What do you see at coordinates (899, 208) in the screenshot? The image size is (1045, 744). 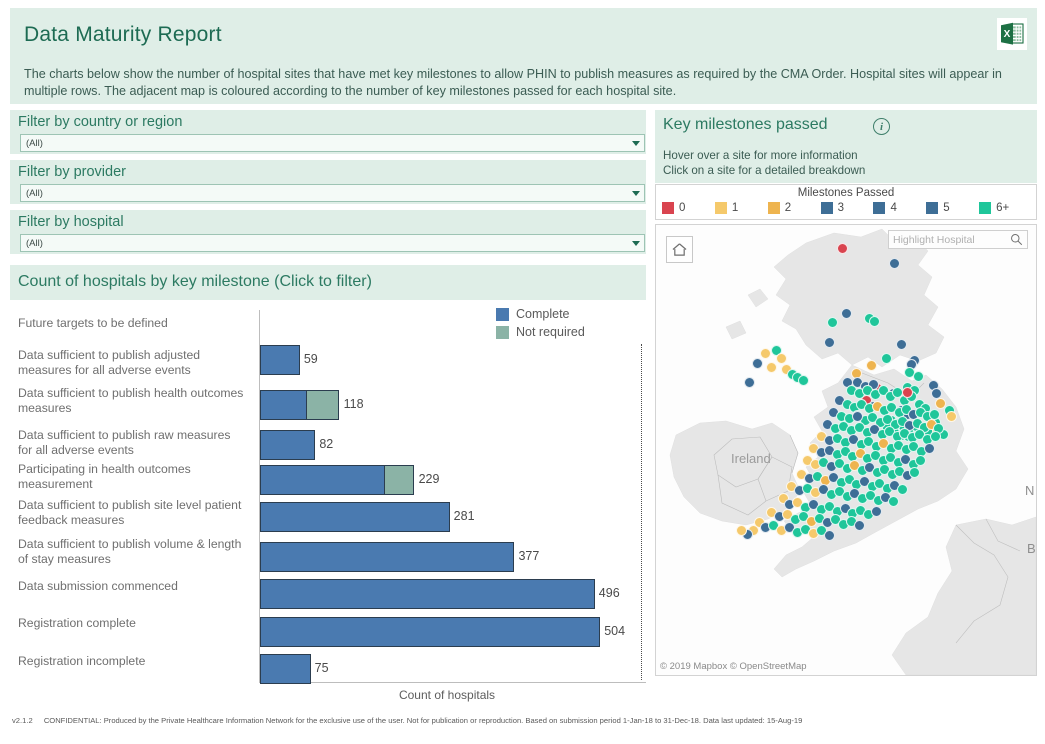 I see `map-legend-item: 4` at bounding box center [899, 208].